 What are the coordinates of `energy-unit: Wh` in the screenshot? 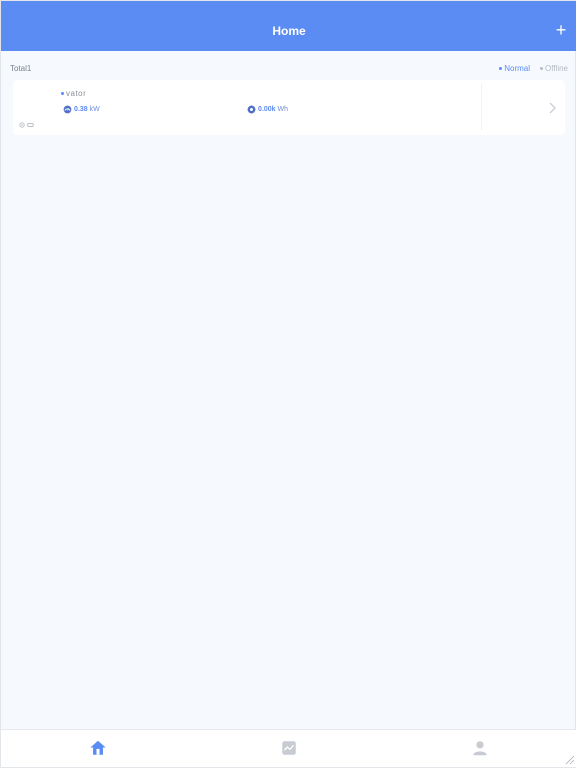 It's located at (283, 109).